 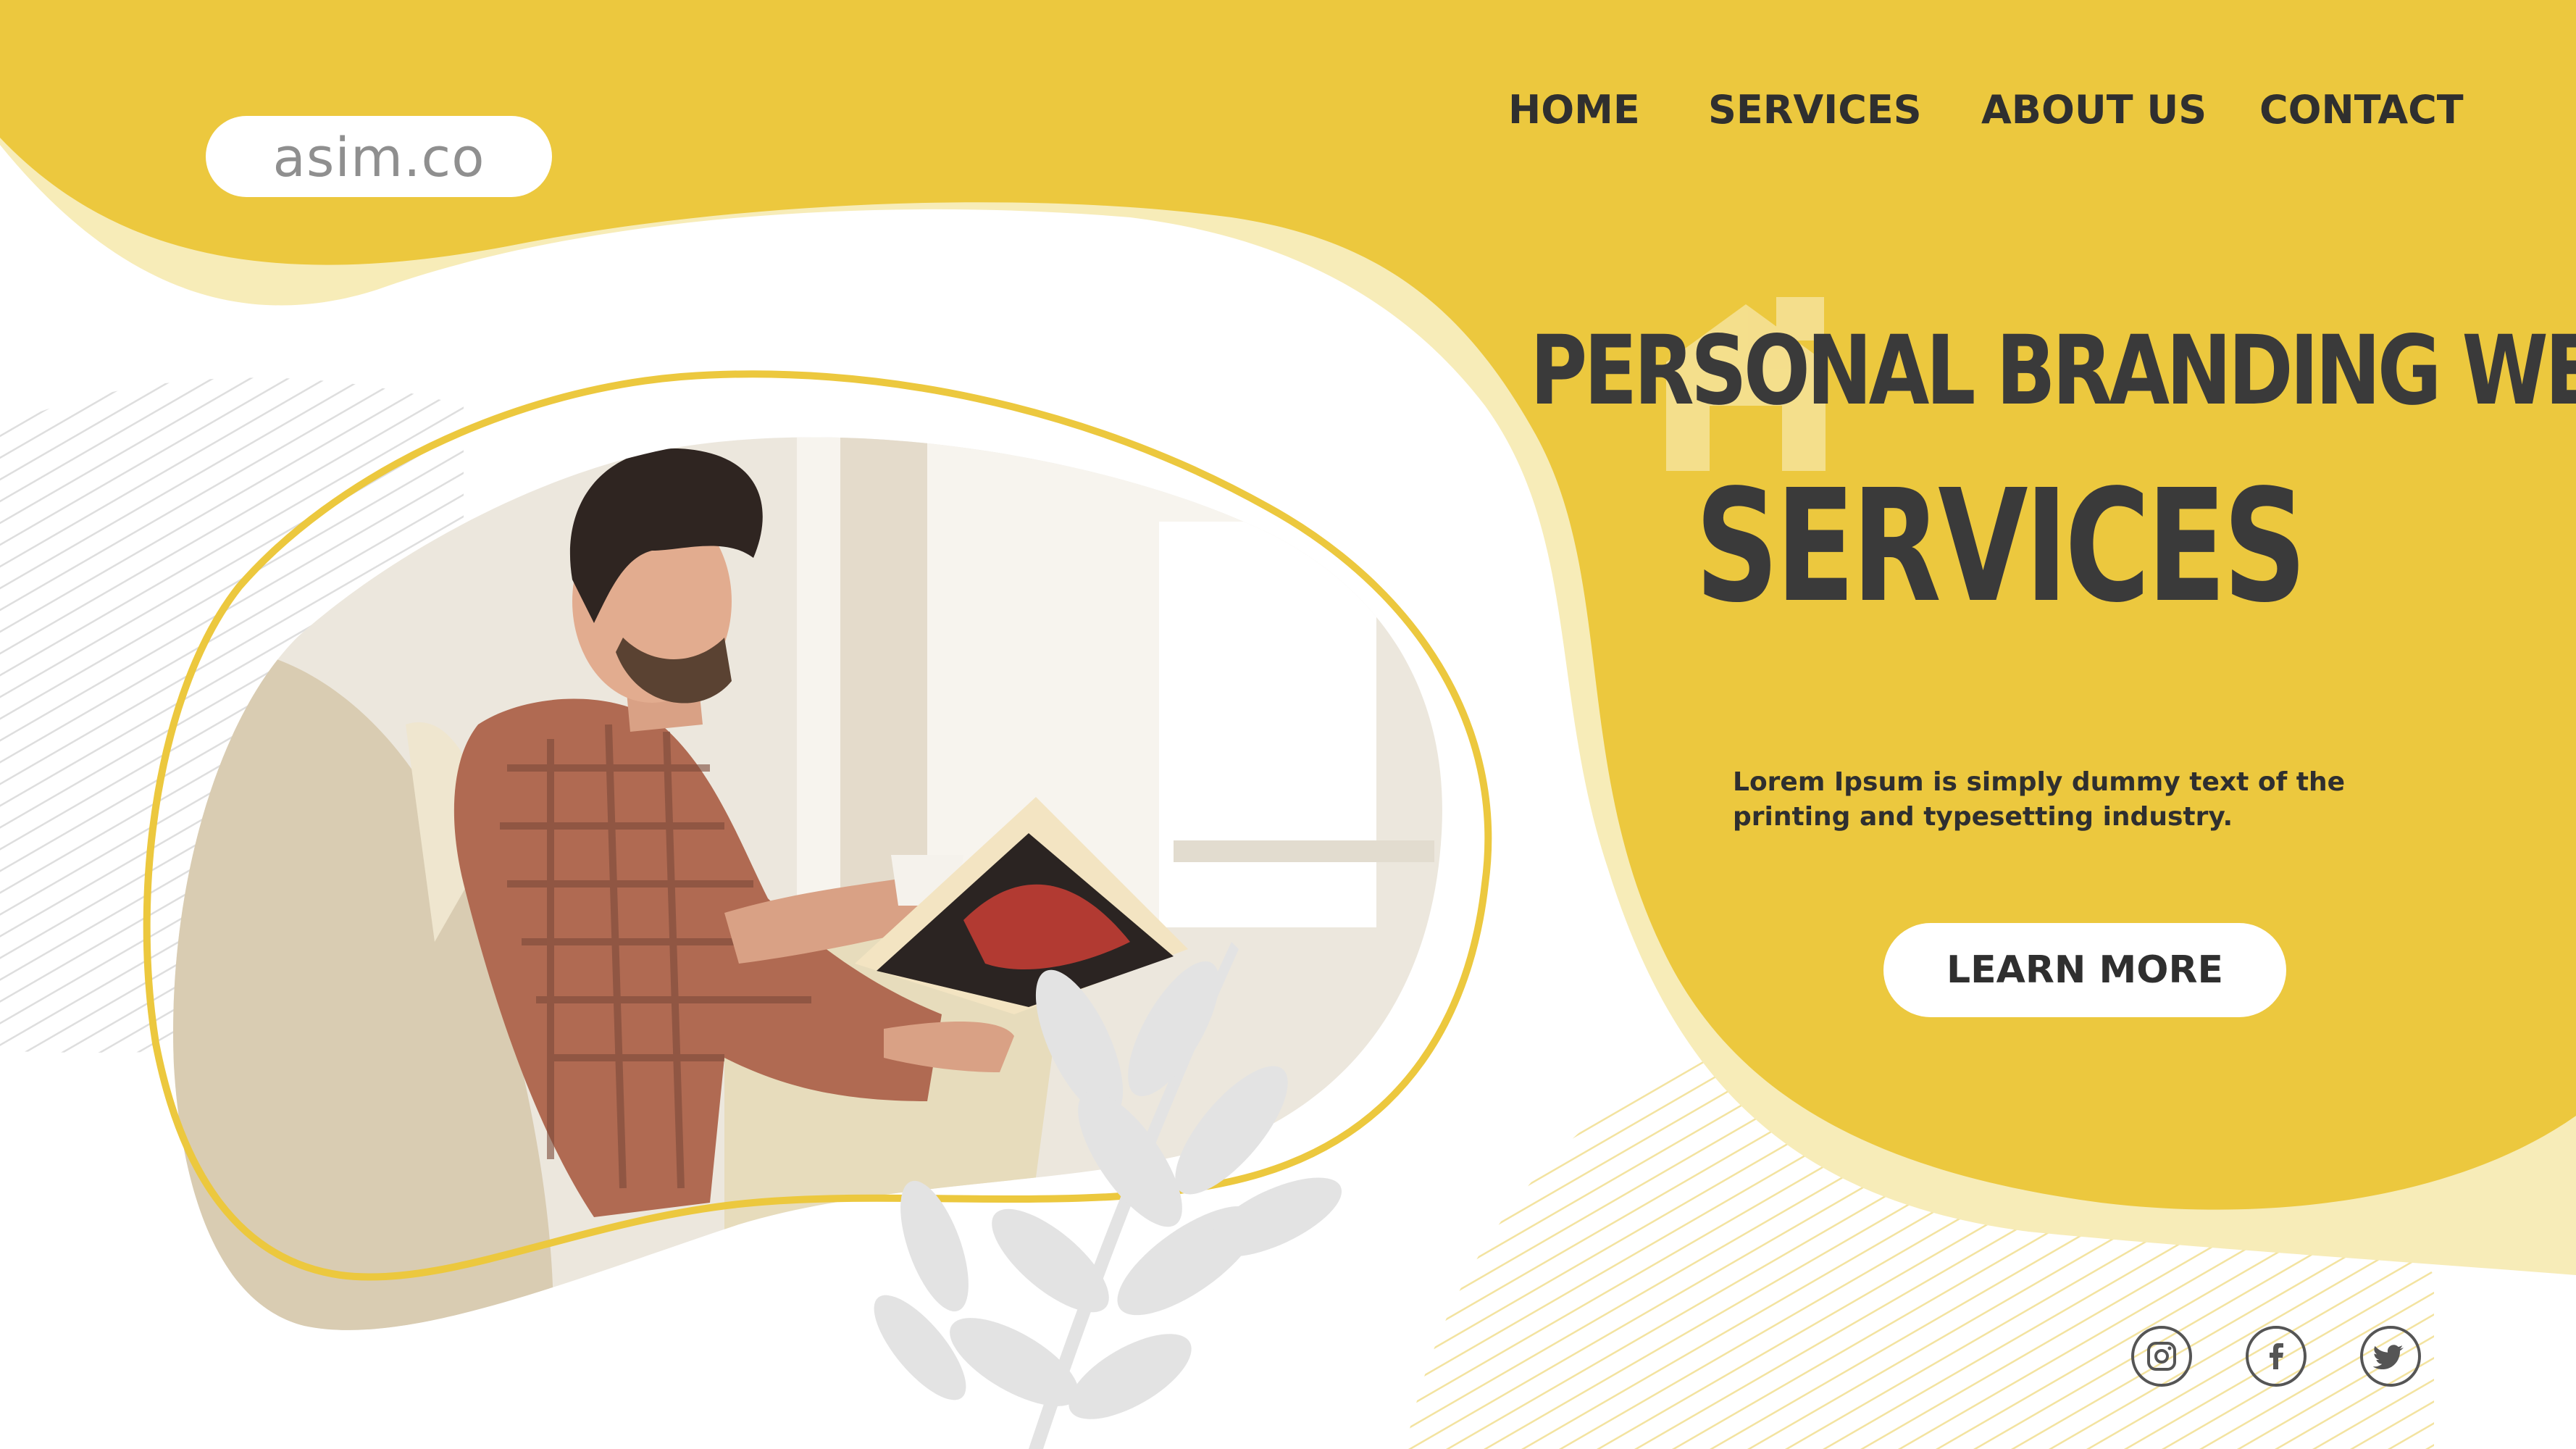 What do you see at coordinates (1815, 116) in the screenshot?
I see `nav-services: SERVICES` at bounding box center [1815, 116].